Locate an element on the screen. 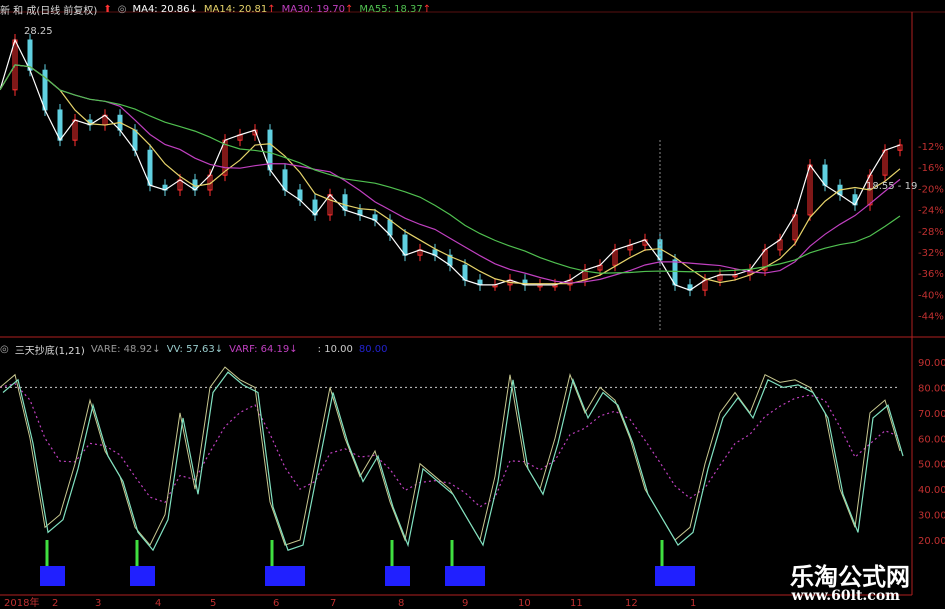 This screenshot has height=609, width=945. price-tick-label: -12% is located at coordinates (931, 147).